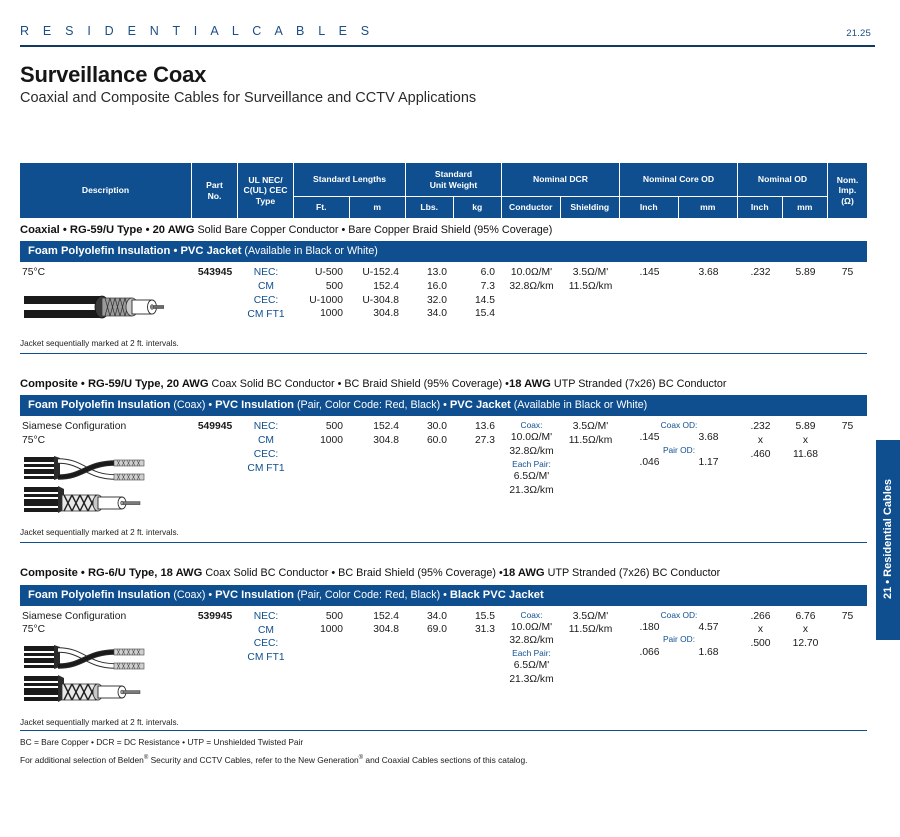 The height and width of the screenshot is (837, 900). Describe the element at coordinates (649, 438) in the screenshot. I see `core-od-inch-coax: .145` at that location.